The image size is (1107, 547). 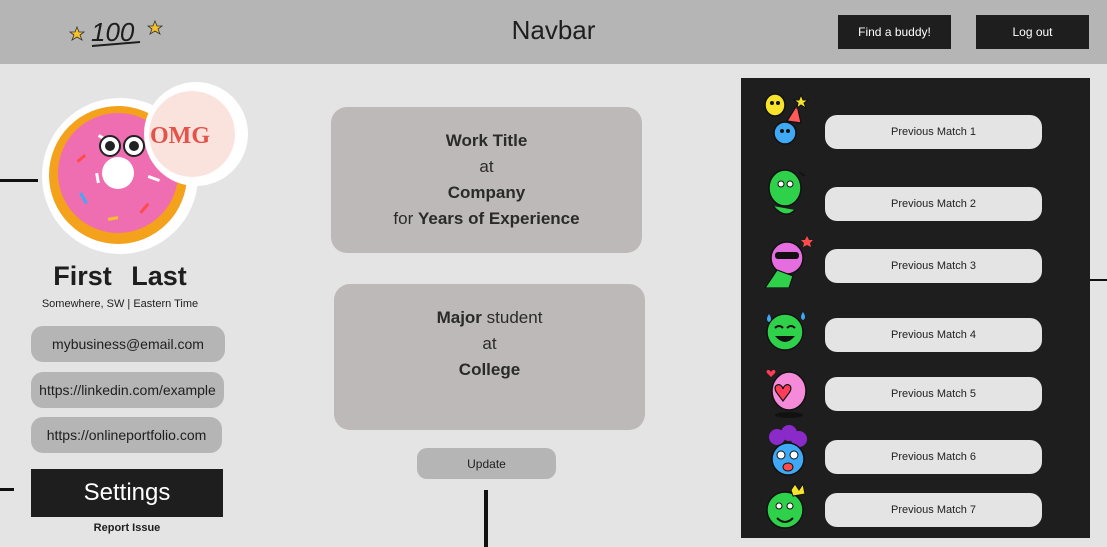 What do you see at coordinates (514, 317) in the screenshot?
I see `study-student: student` at bounding box center [514, 317].